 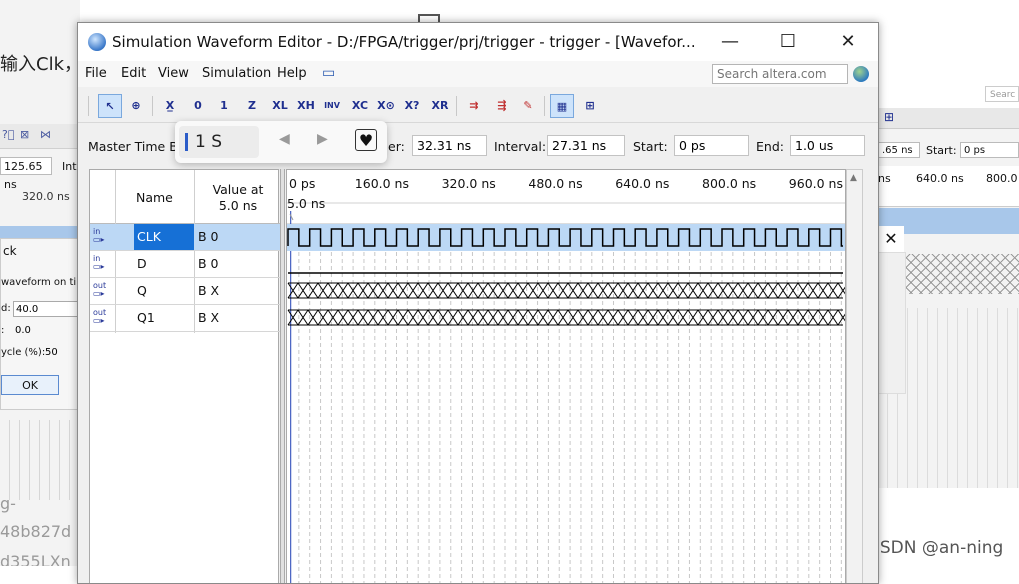 What do you see at coordinates (566, 290) in the screenshot?
I see `q-waveform` at bounding box center [566, 290].